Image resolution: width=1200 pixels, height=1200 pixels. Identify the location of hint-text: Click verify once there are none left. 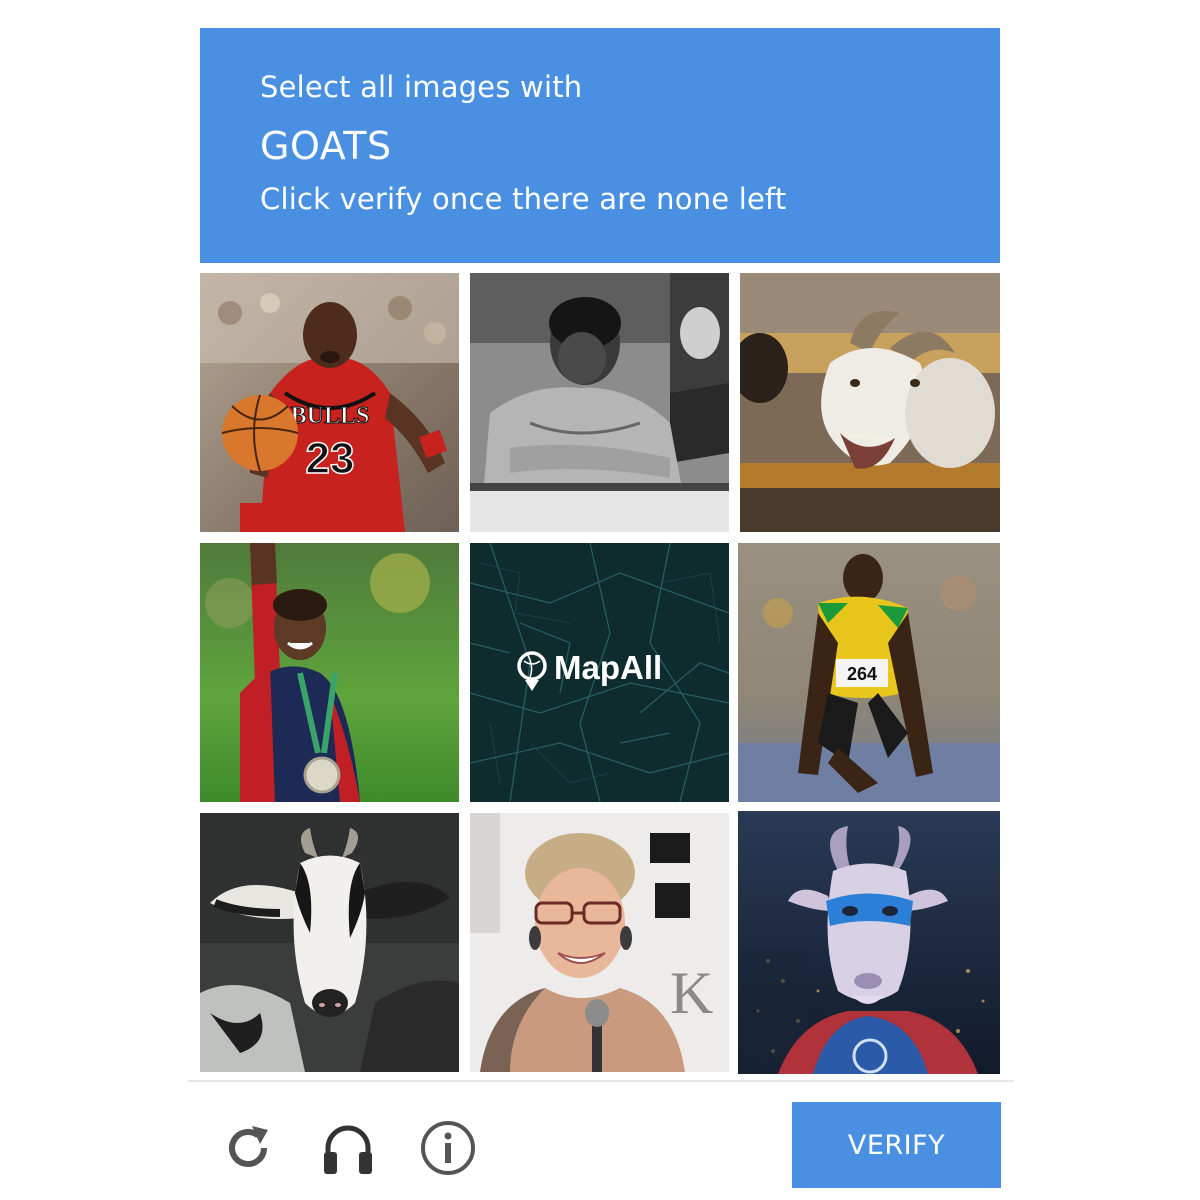
(523, 199).